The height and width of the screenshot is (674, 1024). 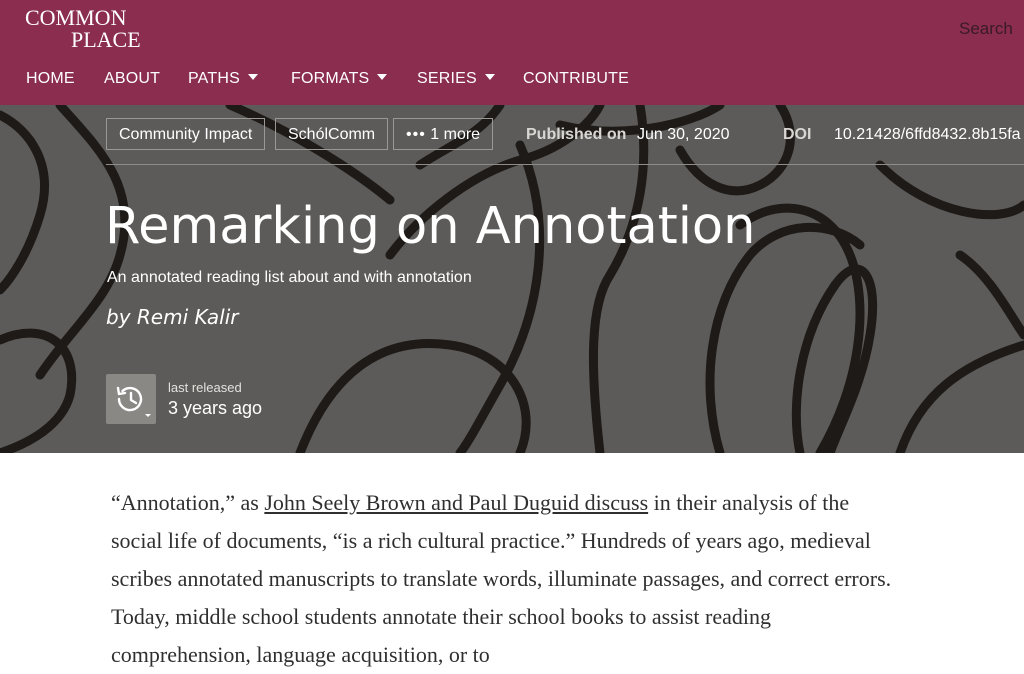 I want to click on nav-formats: FORMATS, so click(x=339, y=79).